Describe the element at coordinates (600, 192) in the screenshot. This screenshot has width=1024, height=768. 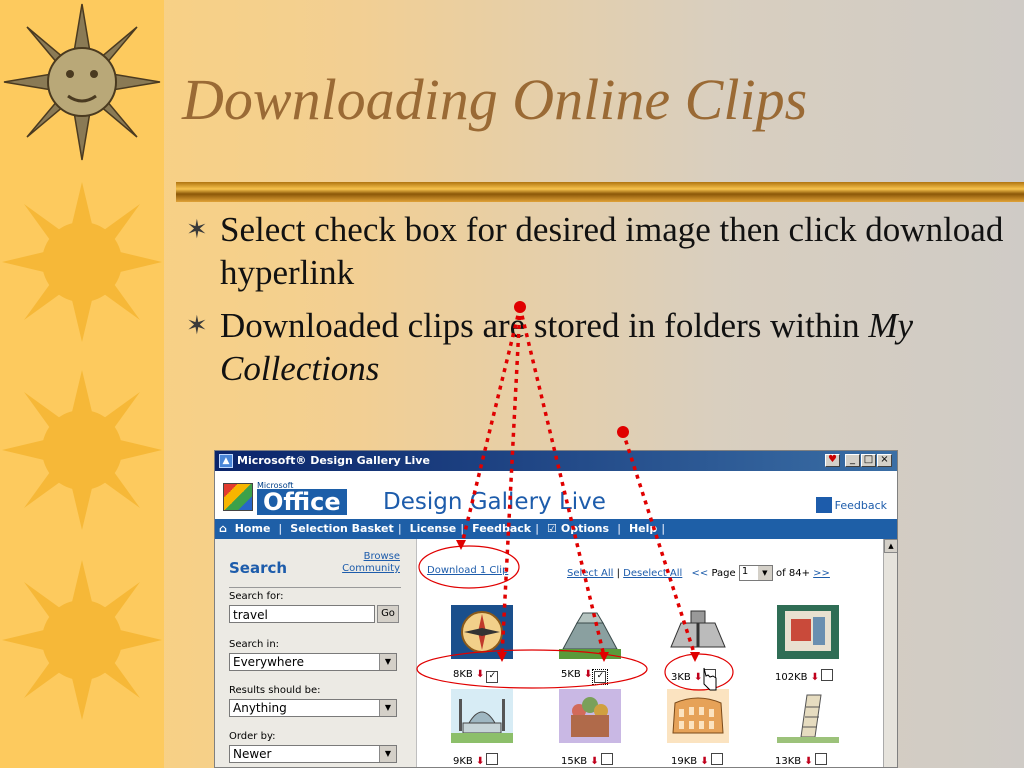
I see `gold-divider` at that location.